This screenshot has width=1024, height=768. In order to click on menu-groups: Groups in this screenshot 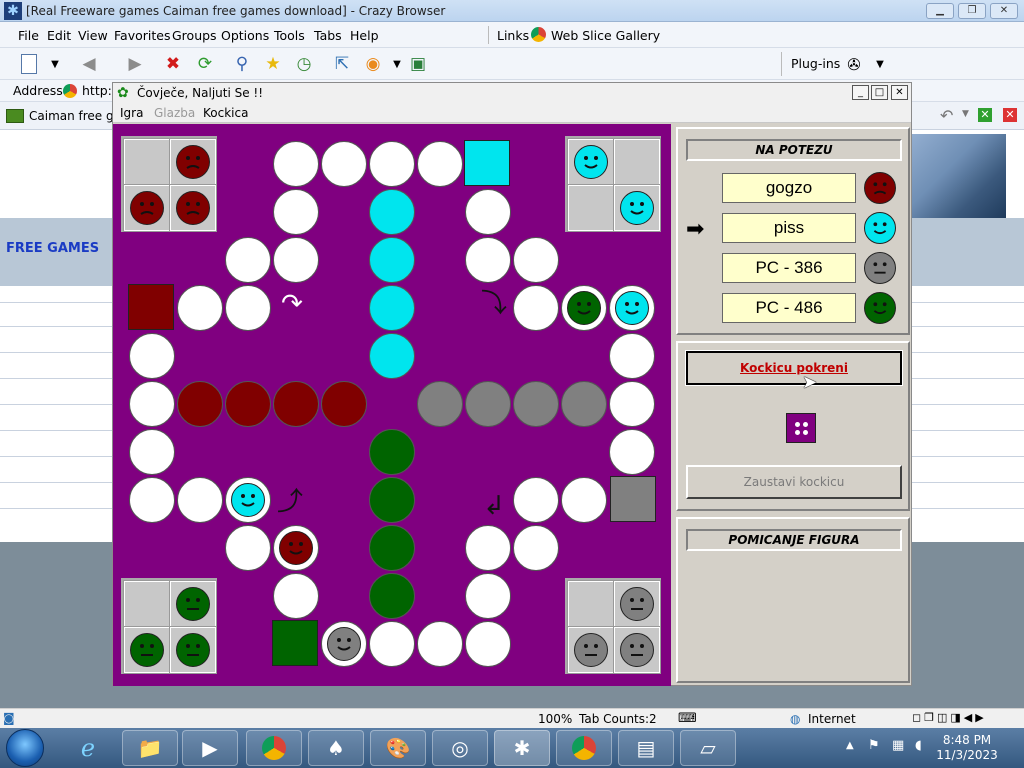, I will do `click(194, 35)`.